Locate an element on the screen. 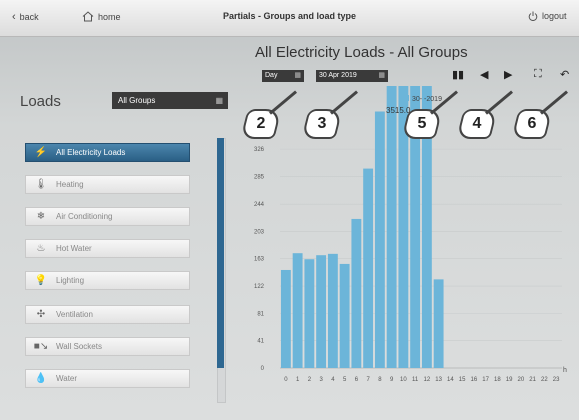 The width and height of the screenshot is (579, 420). load-item-hot-water: ♨ Hot Water is located at coordinates (107, 248).